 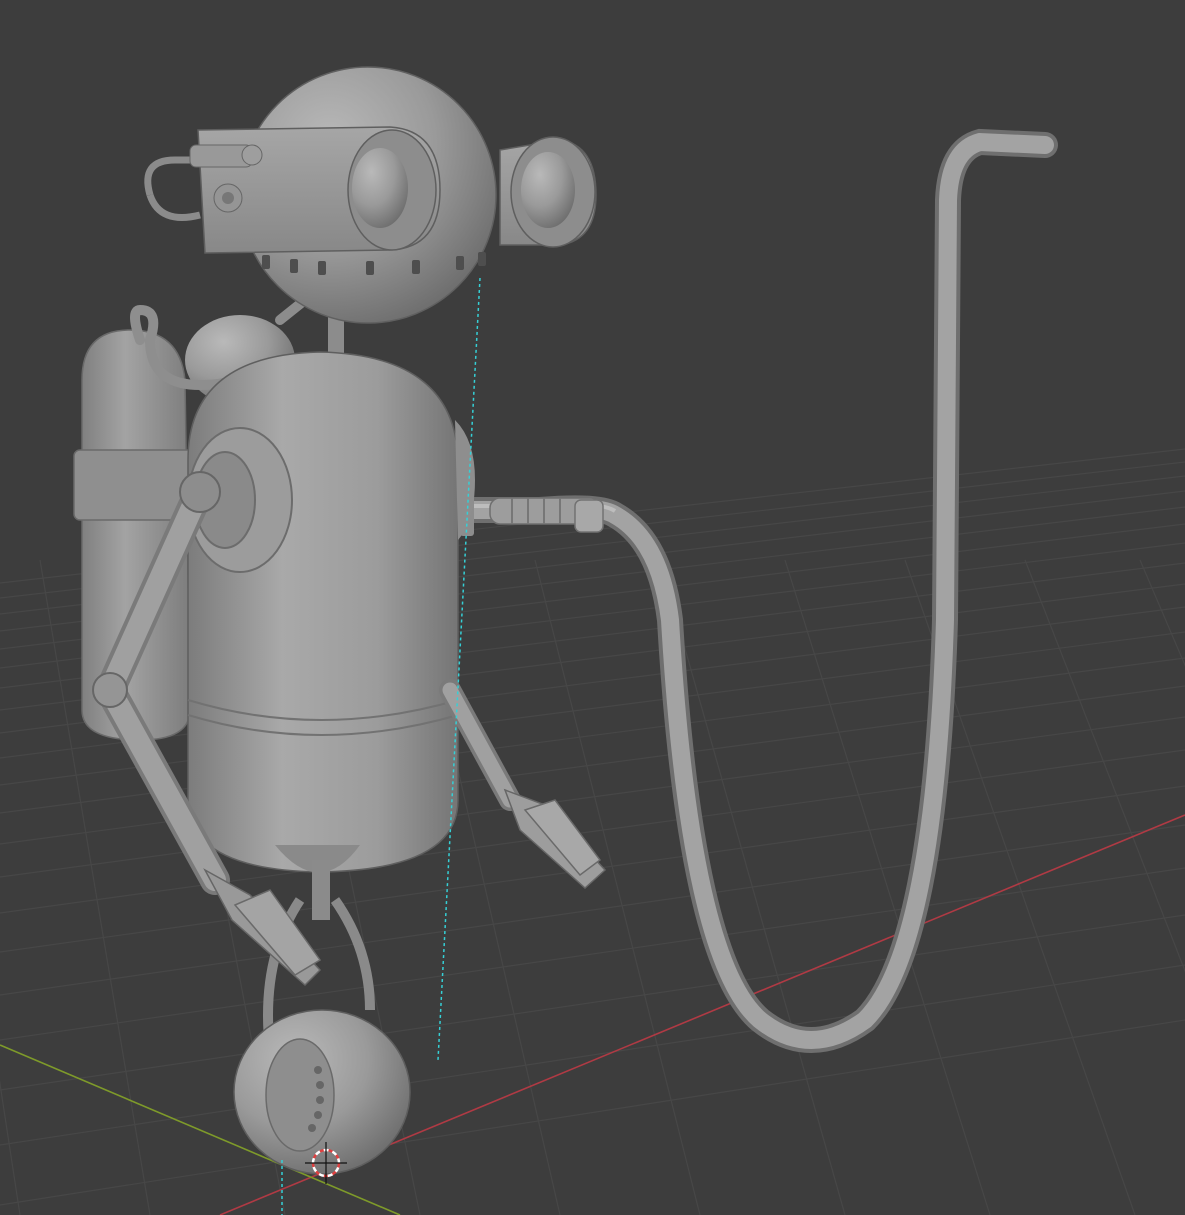 I want to click on robot-body-icon, so click(x=331, y=612).